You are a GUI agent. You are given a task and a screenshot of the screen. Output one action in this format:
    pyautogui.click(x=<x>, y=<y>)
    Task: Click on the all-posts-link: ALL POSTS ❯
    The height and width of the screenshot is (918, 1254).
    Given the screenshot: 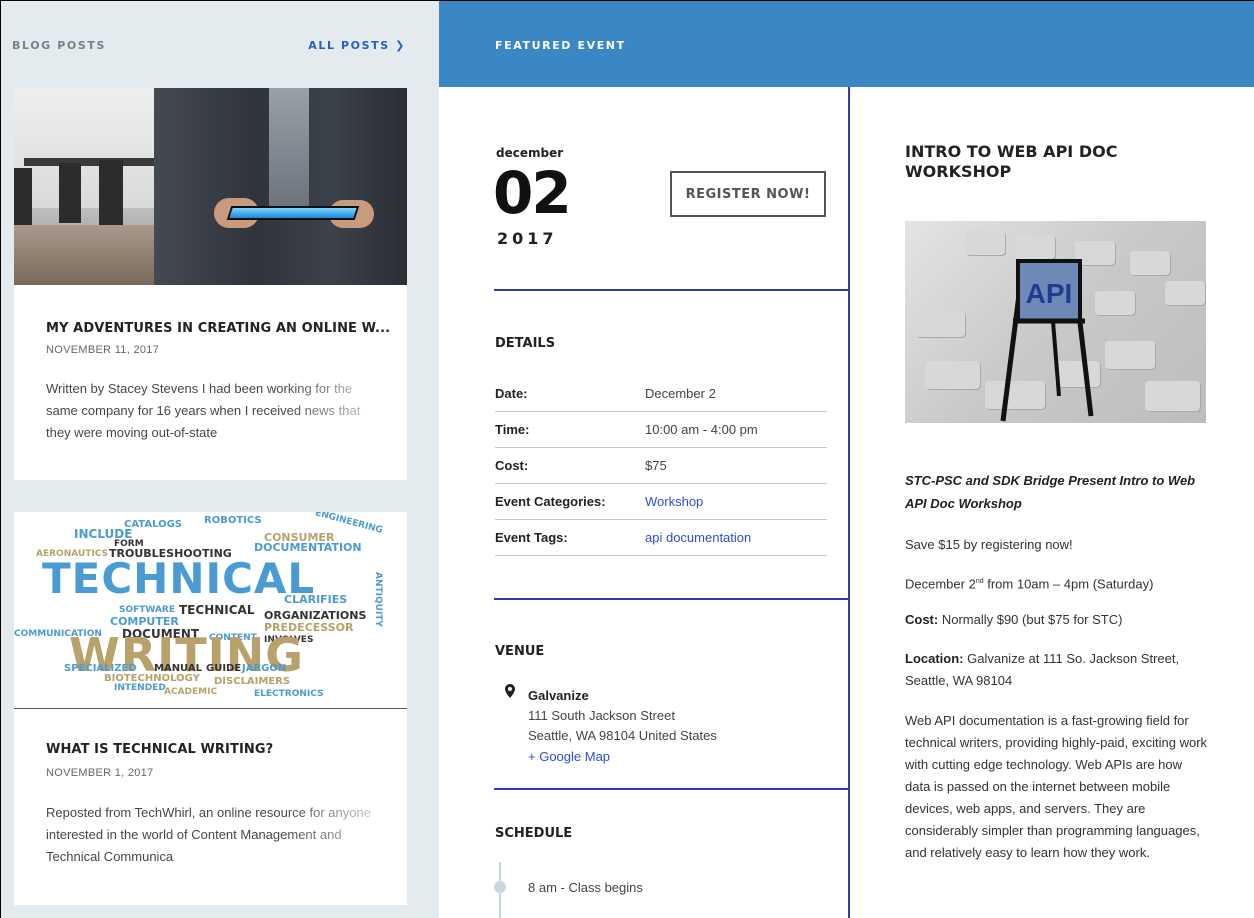 What is the action you would take?
    pyautogui.click(x=357, y=45)
    